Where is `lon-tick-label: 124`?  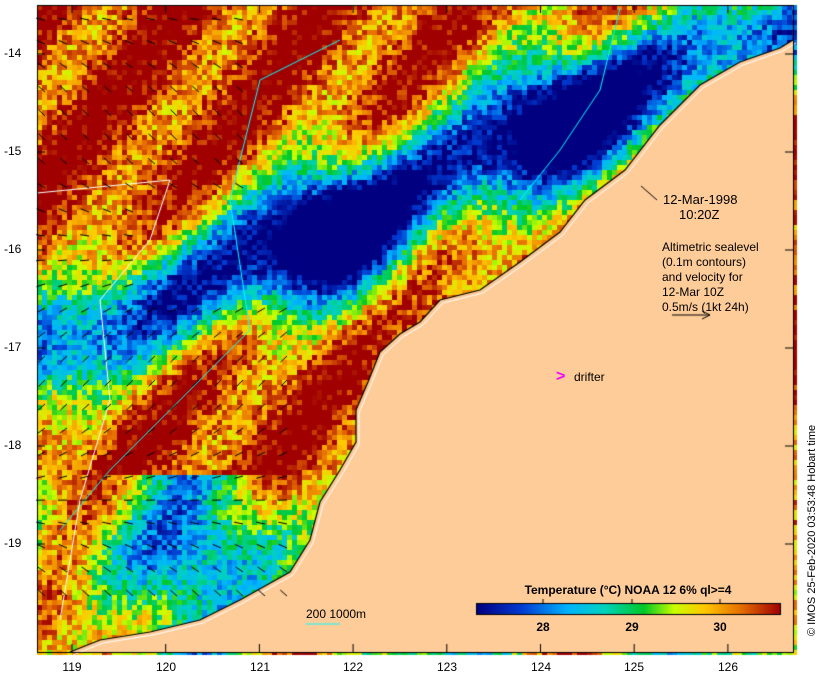
lon-tick-label: 124 is located at coordinates (541, 667).